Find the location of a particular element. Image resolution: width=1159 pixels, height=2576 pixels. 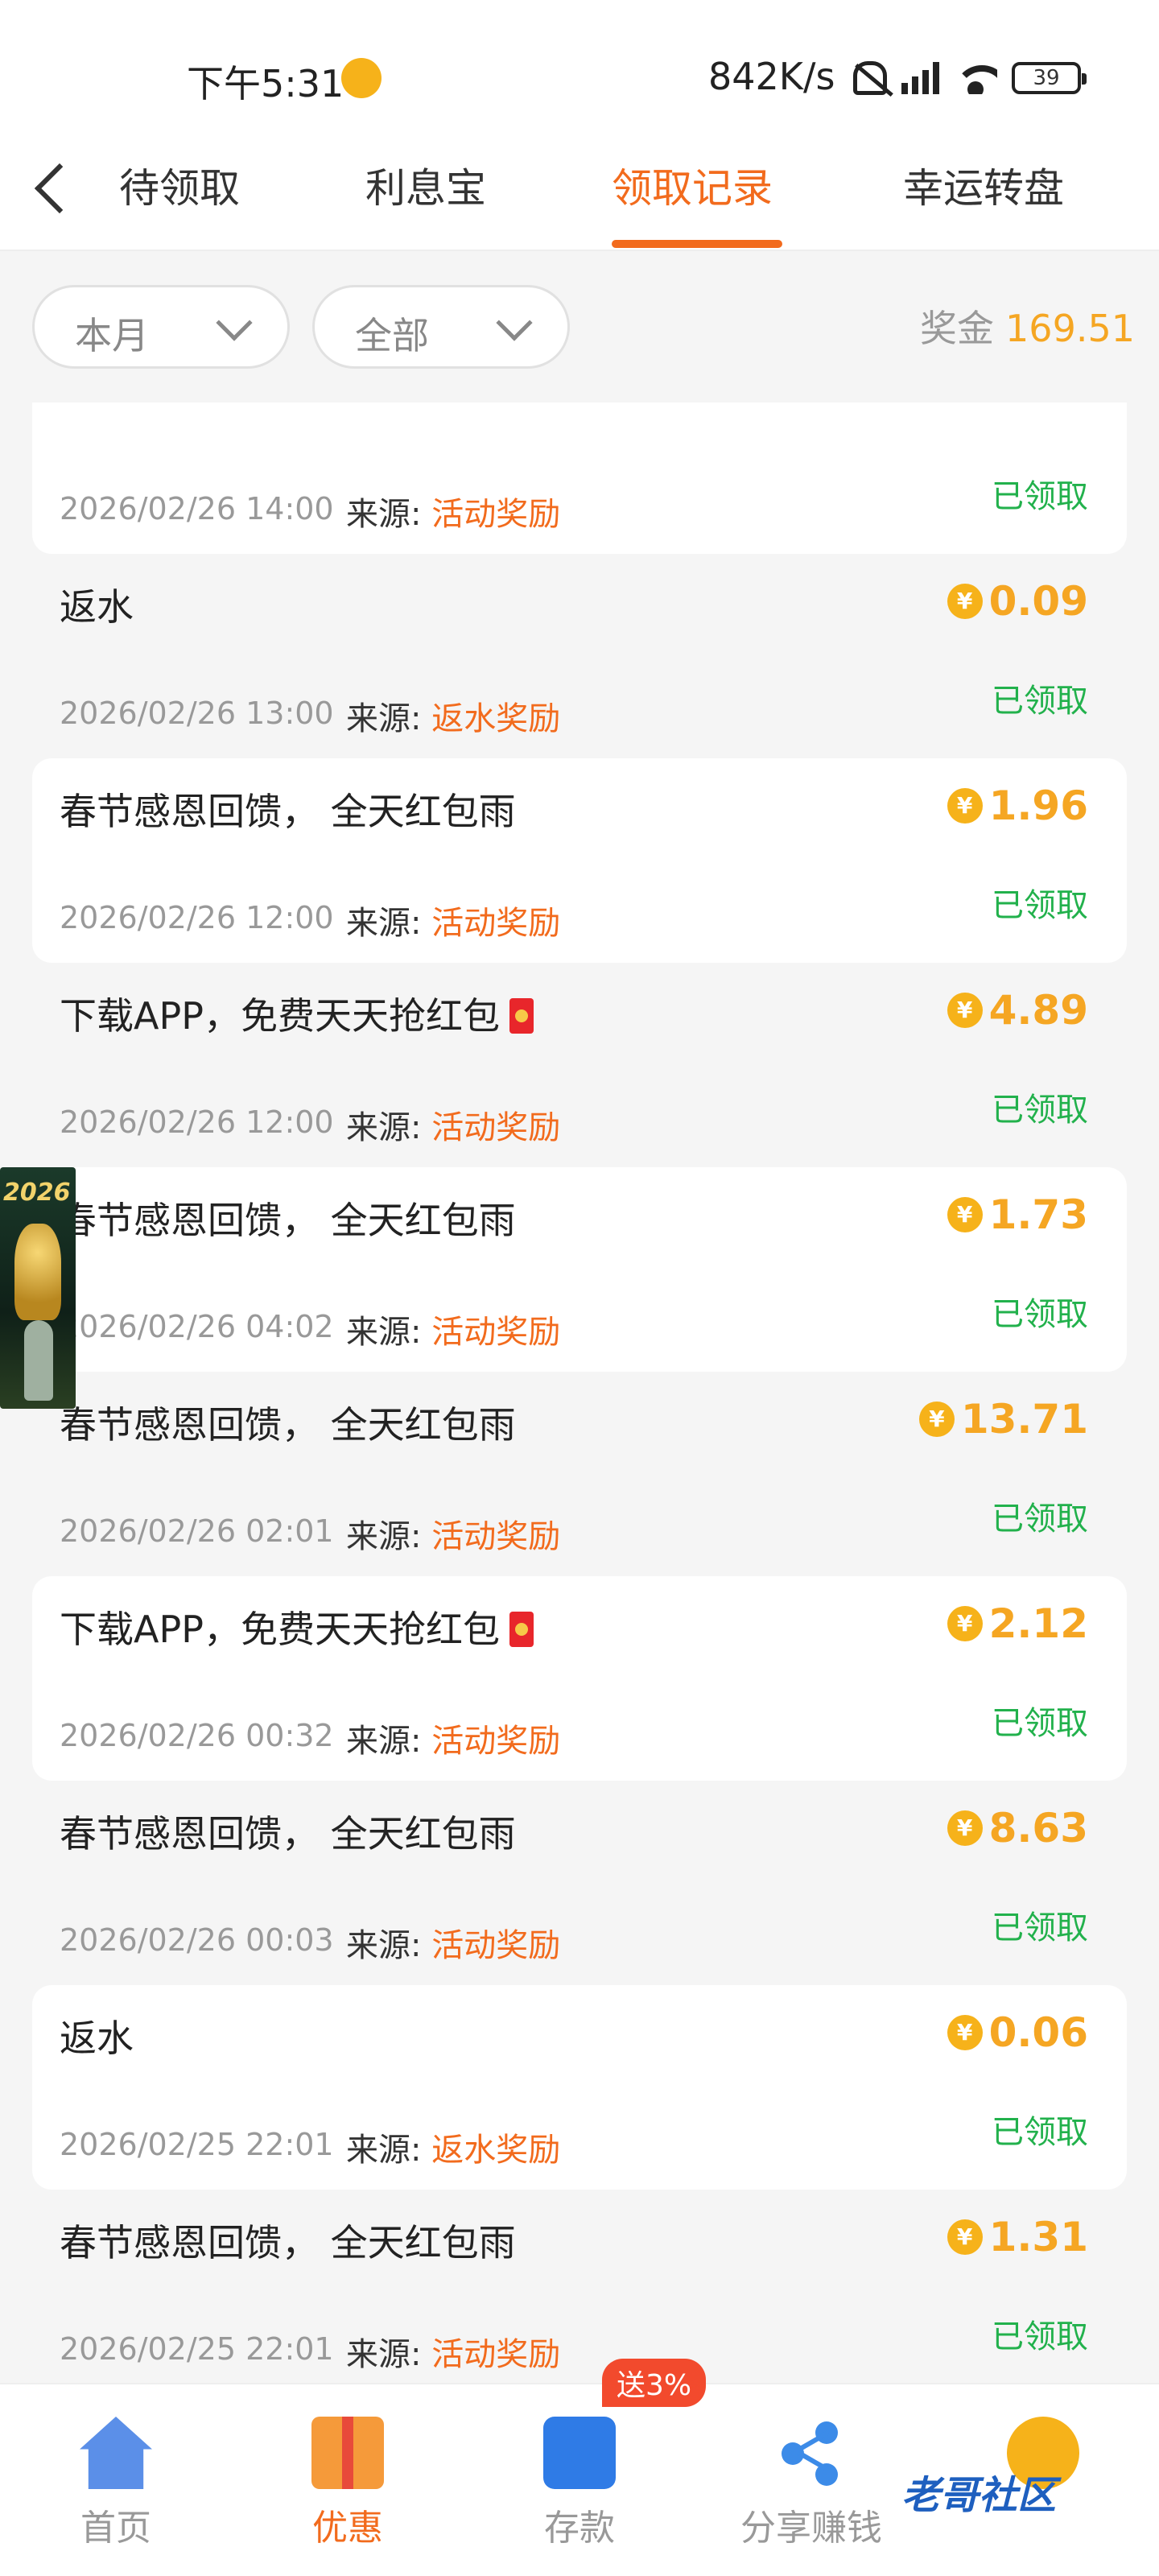

record-date: 2026/02/26 14:00 is located at coordinates (197, 508).